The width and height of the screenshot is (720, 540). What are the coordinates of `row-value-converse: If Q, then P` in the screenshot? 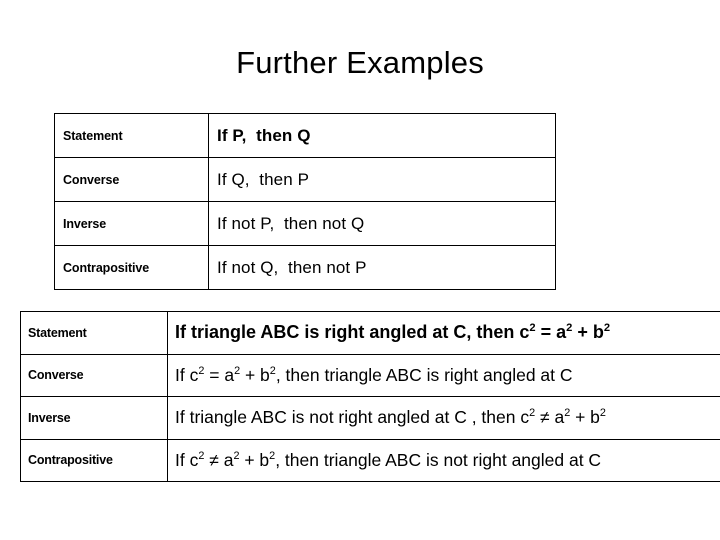 It's located at (382, 179).